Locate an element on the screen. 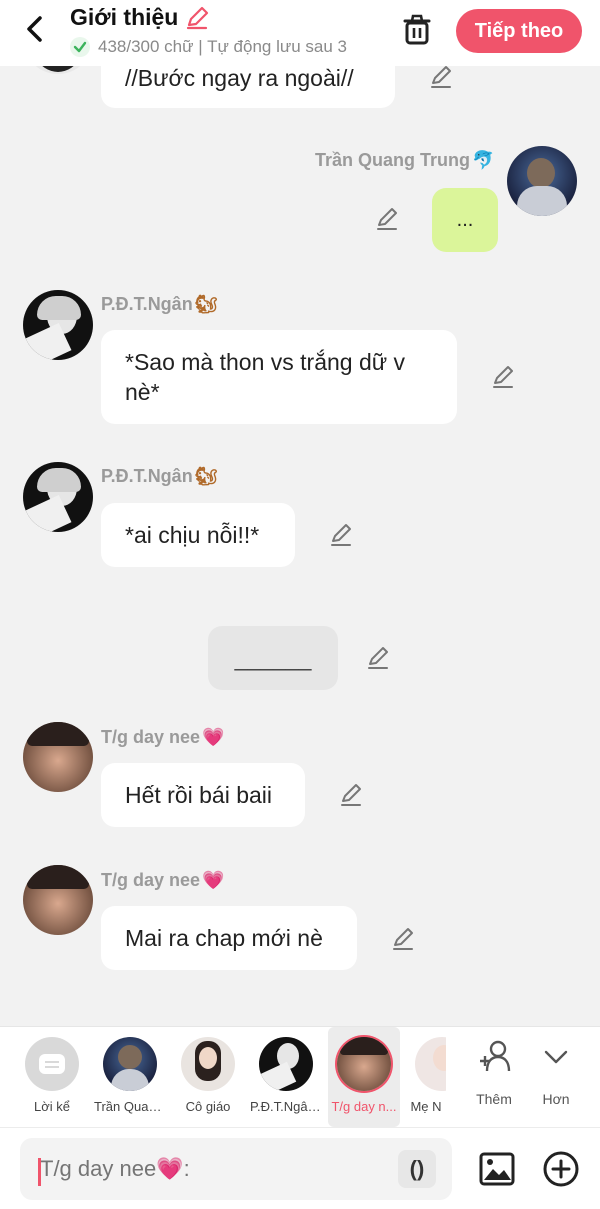 This screenshot has height=1209, width=600. character-item: Mẹ N is located at coordinates (426, 1077).